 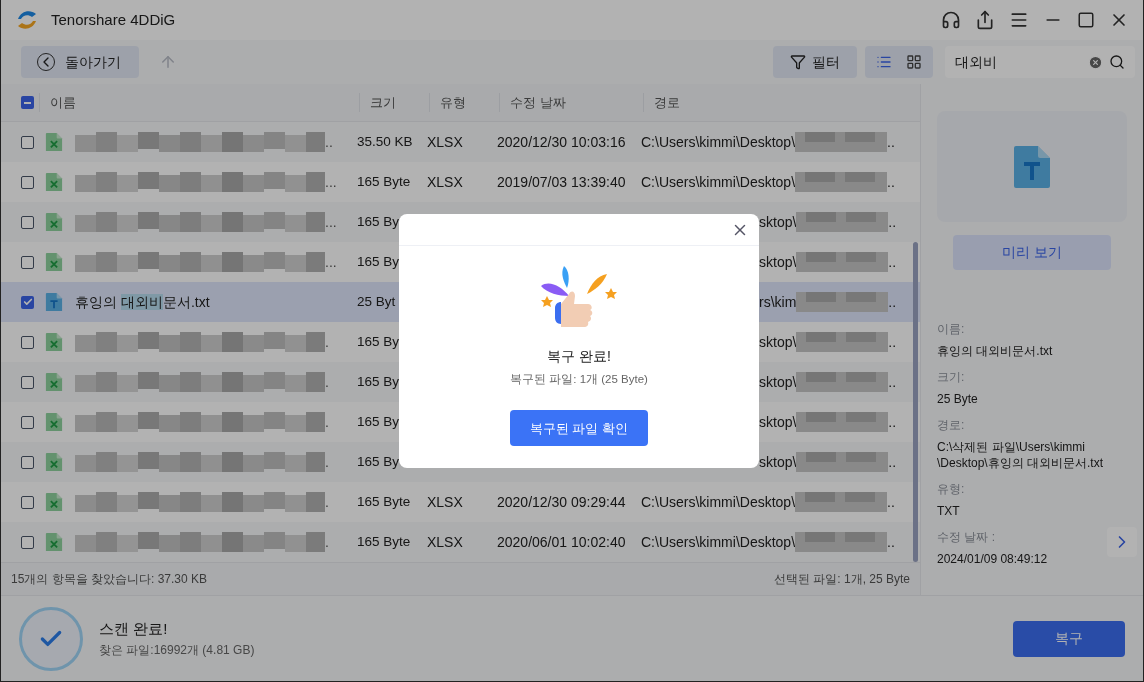 I want to click on scrollbar, so click(x=915, y=402).